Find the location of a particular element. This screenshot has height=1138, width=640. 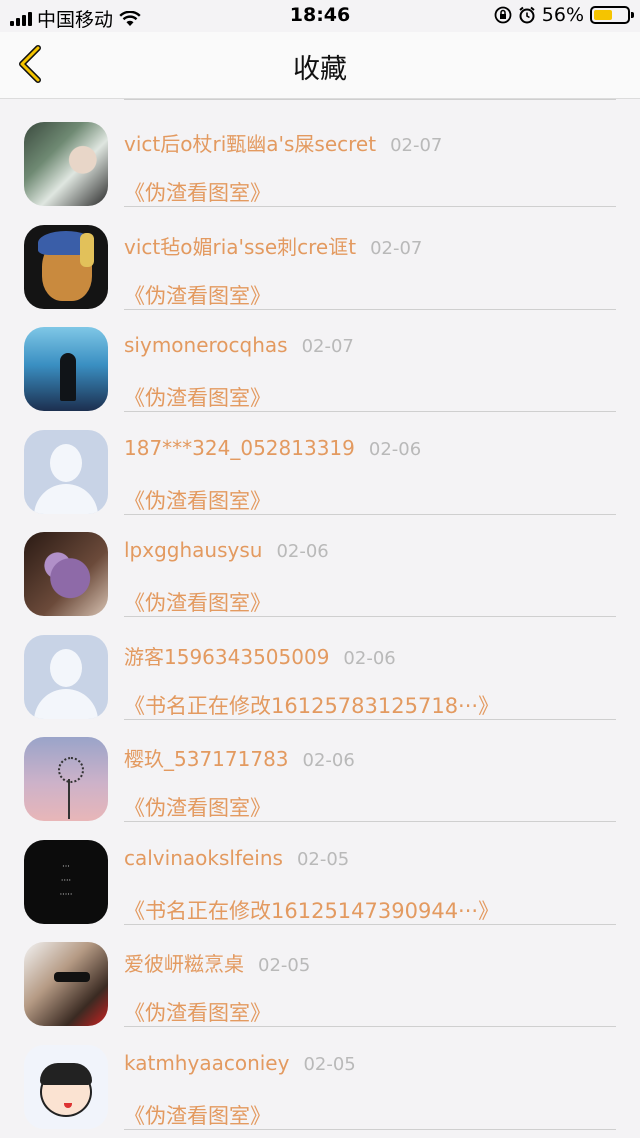

row-divider is located at coordinates (370, 1129).